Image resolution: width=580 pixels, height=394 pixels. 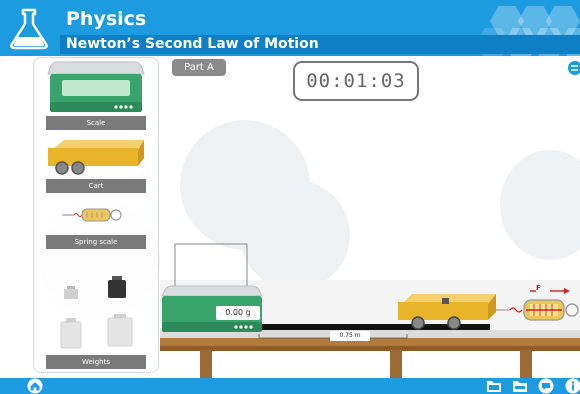 I want to click on cart-equipment, so click(x=96, y=157).